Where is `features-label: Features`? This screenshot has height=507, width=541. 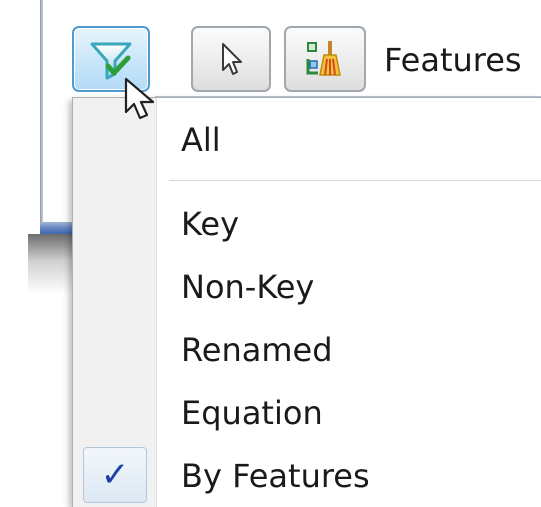
features-label: Features is located at coordinates (453, 60).